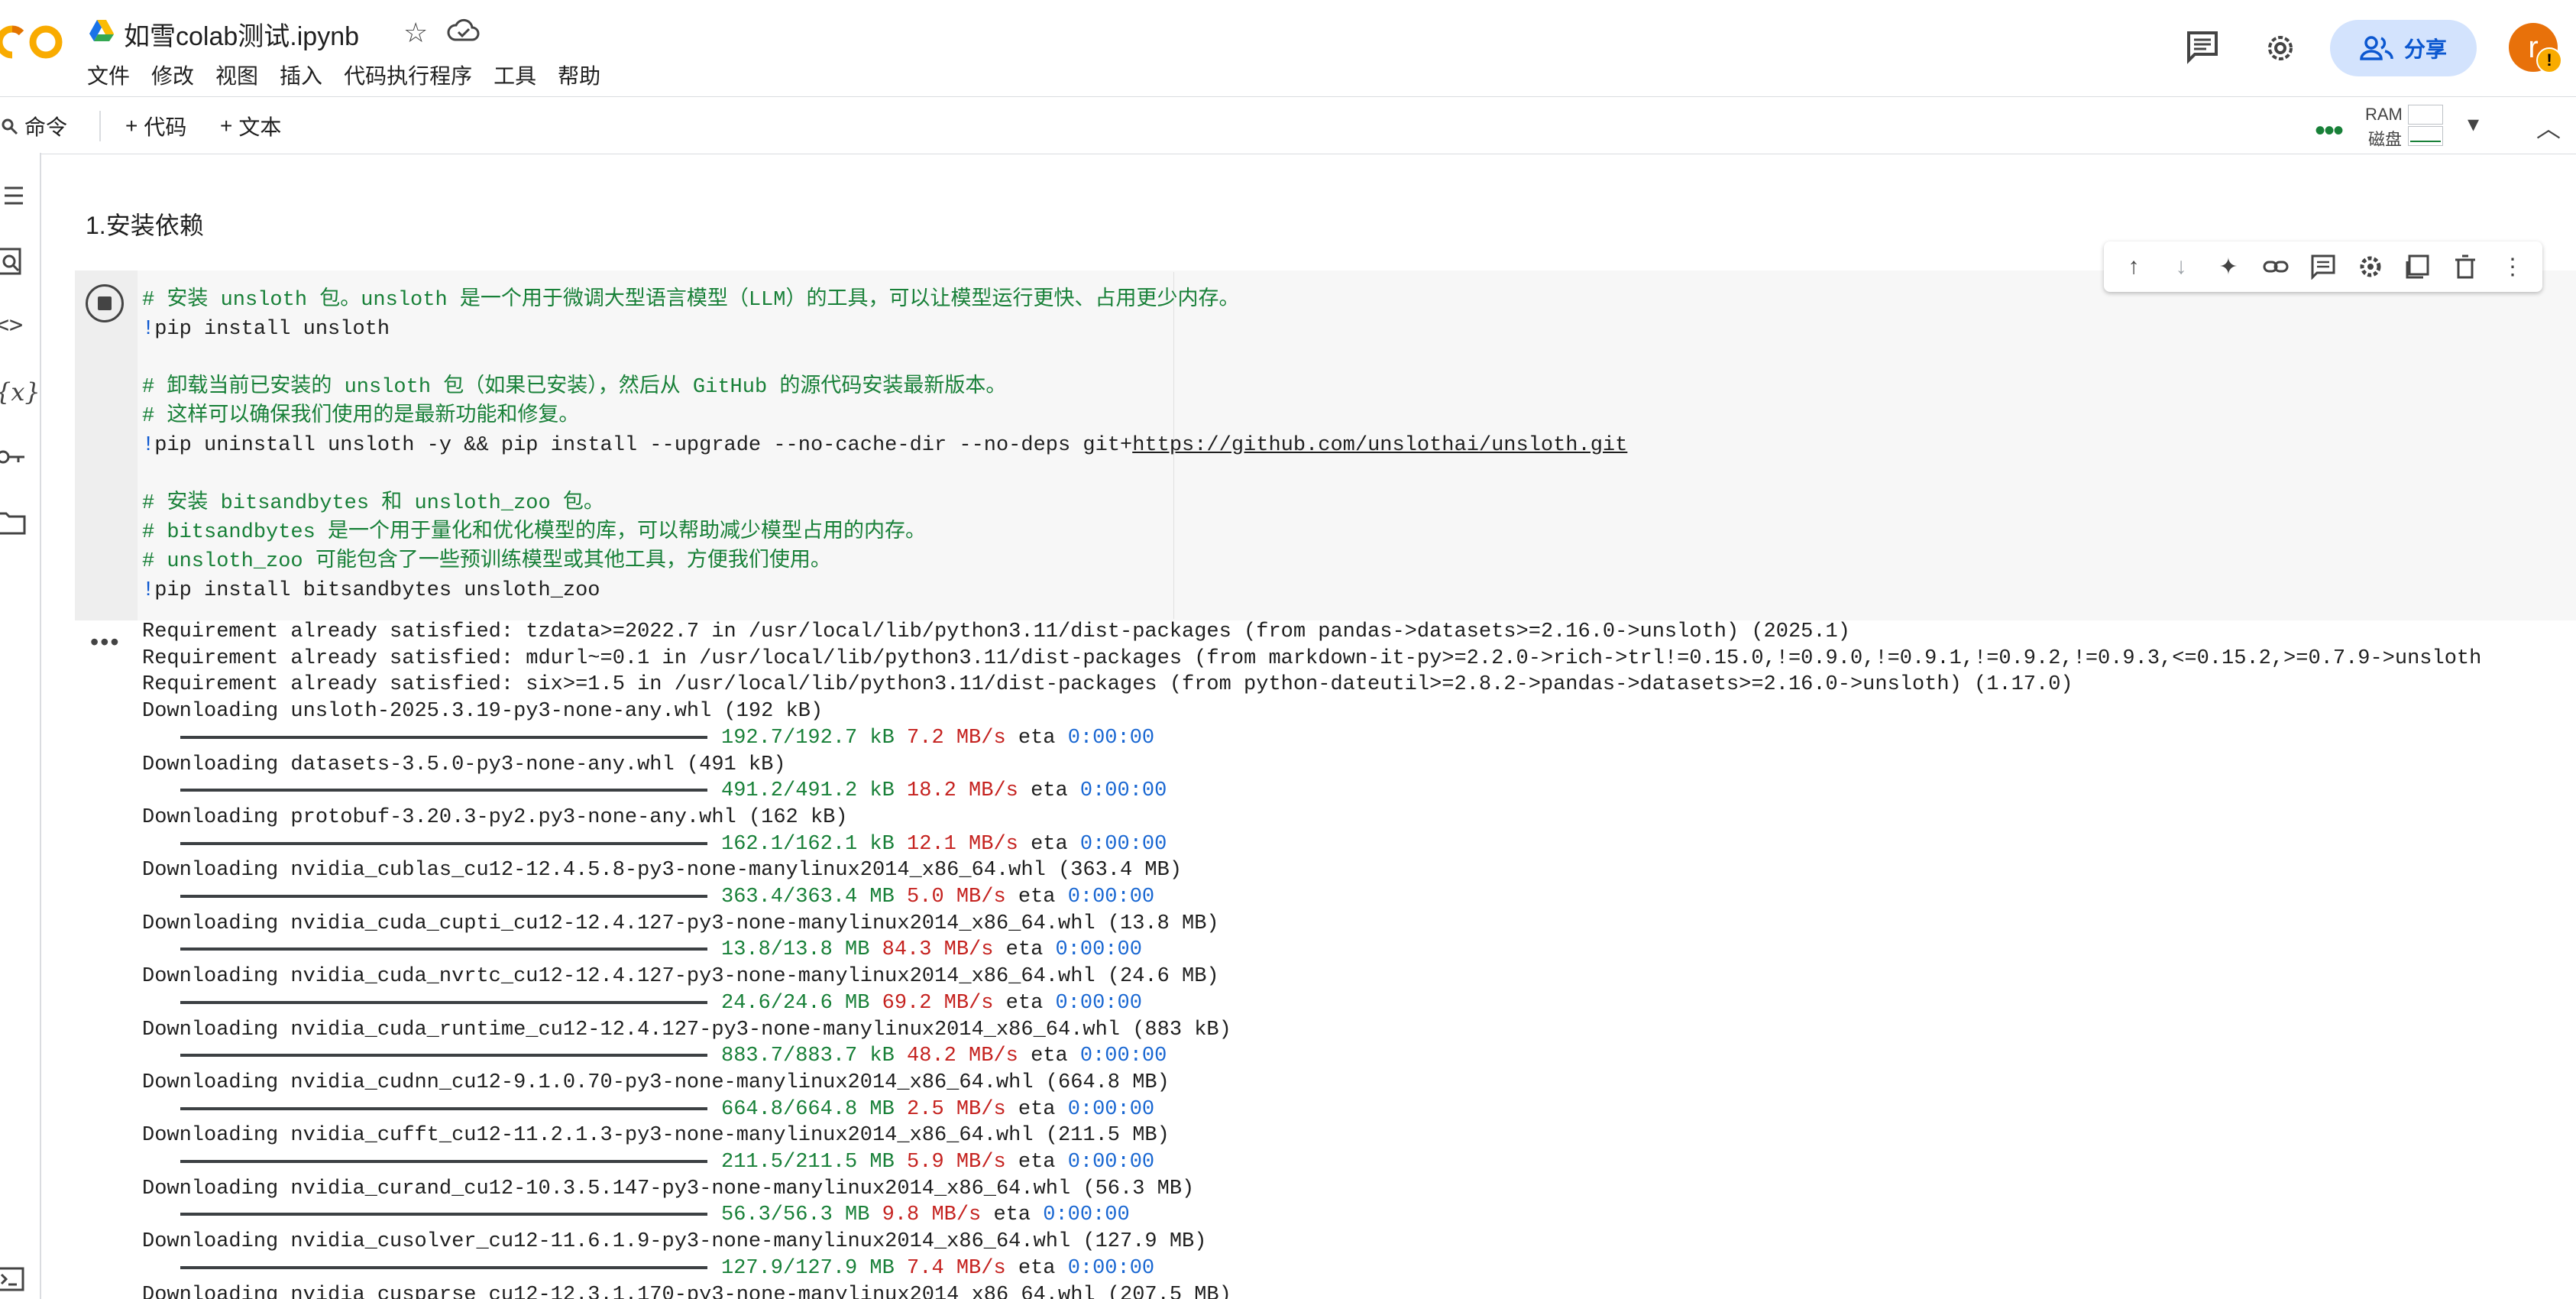 This screenshot has width=2576, height=1299. Describe the element at coordinates (13, 261) in the screenshot. I see `find-replace-icon` at that location.